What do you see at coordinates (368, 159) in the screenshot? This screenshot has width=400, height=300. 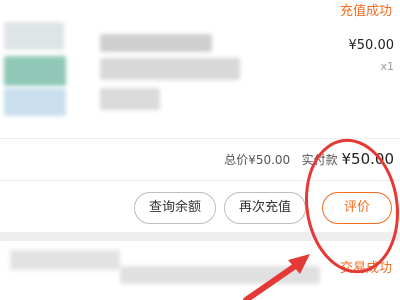 I see `paid-value: ¥50.00` at bounding box center [368, 159].